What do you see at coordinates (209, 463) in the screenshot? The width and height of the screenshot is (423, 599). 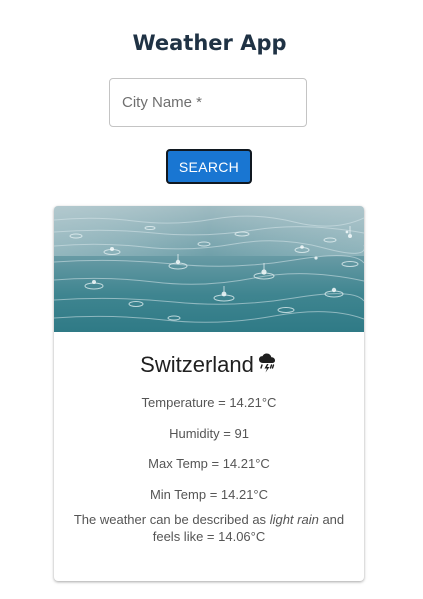 I see `max-temp-text: Max Temp = 14.21°C` at bounding box center [209, 463].